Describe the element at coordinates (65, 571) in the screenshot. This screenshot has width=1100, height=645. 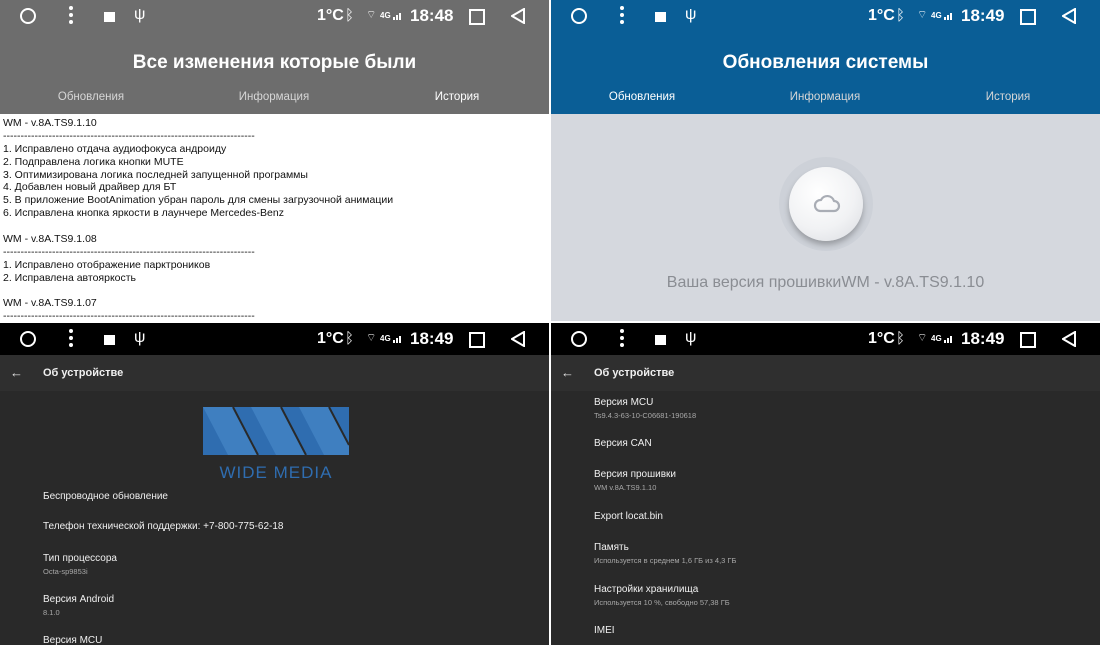
I see `item-subtitle: Octa-sp9853i` at that location.